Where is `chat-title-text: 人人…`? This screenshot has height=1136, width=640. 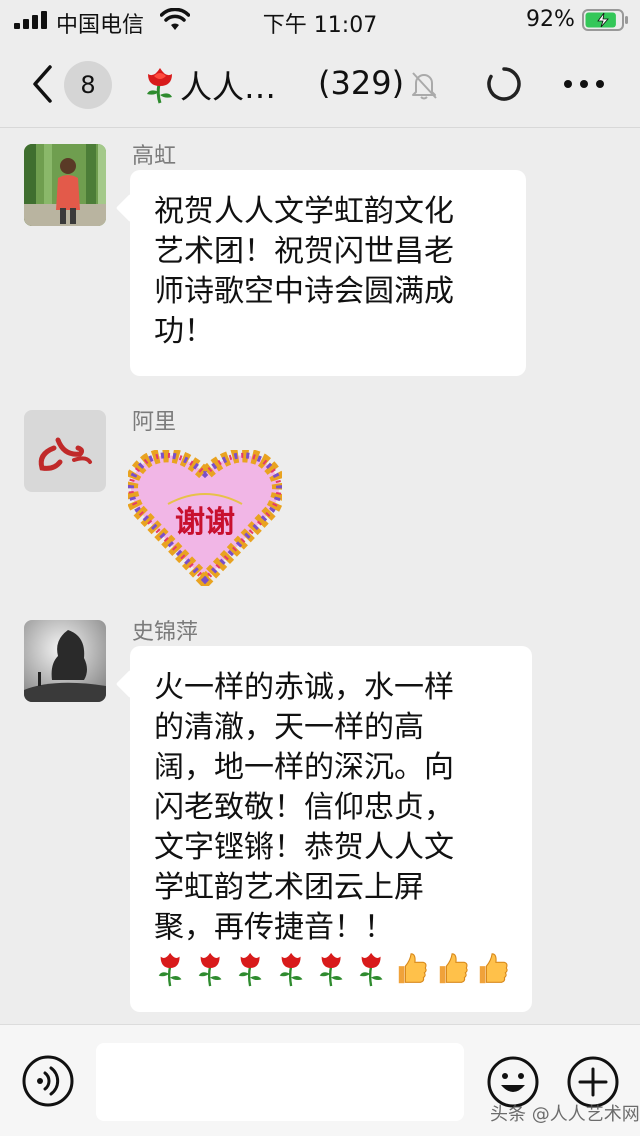 chat-title-text: 人人… is located at coordinates (228, 87).